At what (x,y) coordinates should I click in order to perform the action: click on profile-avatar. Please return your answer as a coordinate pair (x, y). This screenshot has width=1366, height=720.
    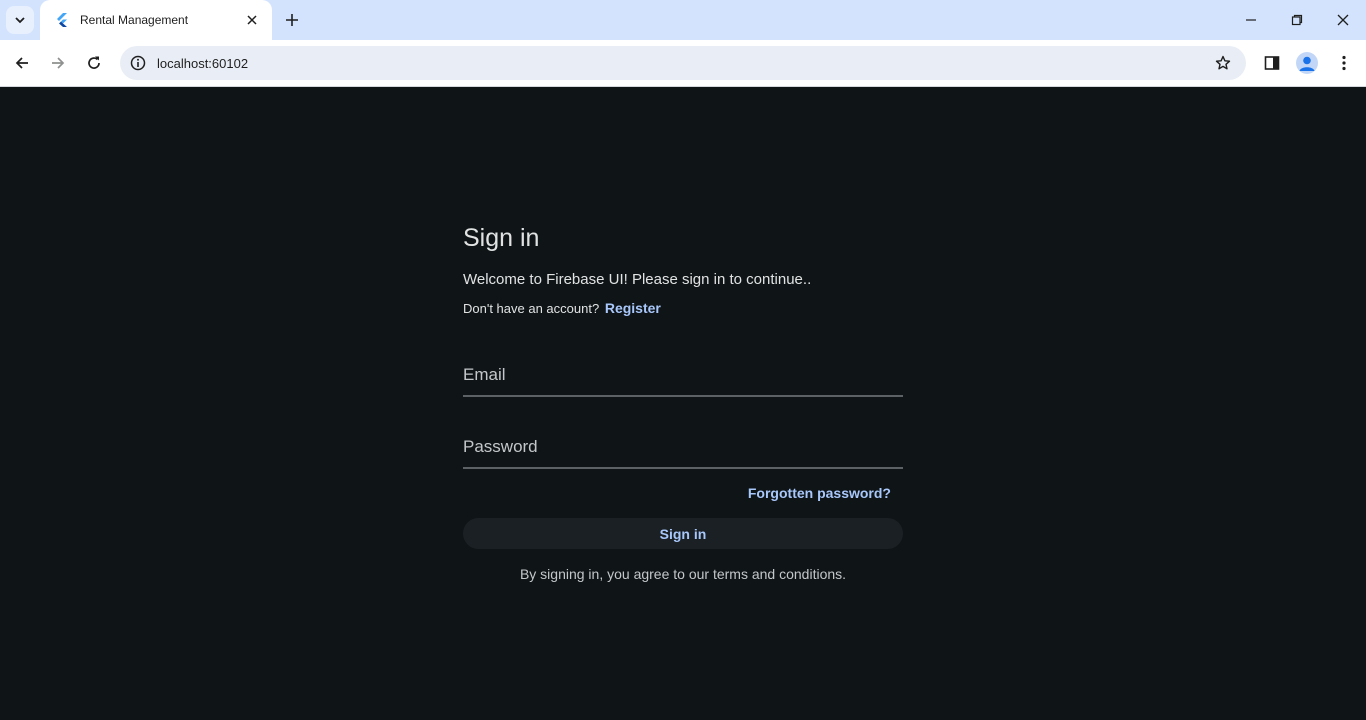
    Looking at the image, I should click on (1307, 63).